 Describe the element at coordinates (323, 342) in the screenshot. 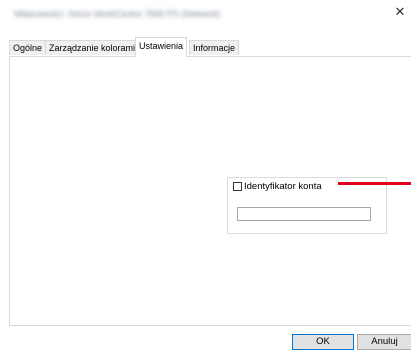

I see `ok-button: OK` at that location.